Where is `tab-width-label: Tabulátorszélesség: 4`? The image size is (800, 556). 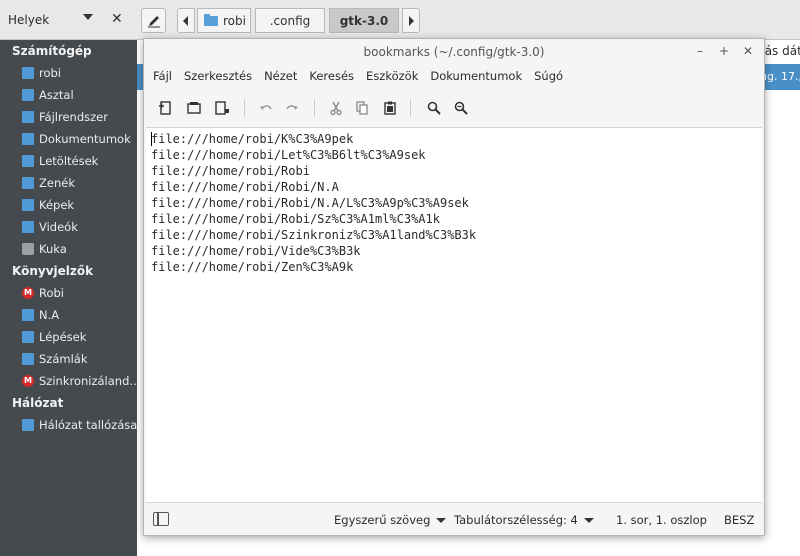 tab-width-label: Tabulátorszélesség: 4 is located at coordinates (516, 520).